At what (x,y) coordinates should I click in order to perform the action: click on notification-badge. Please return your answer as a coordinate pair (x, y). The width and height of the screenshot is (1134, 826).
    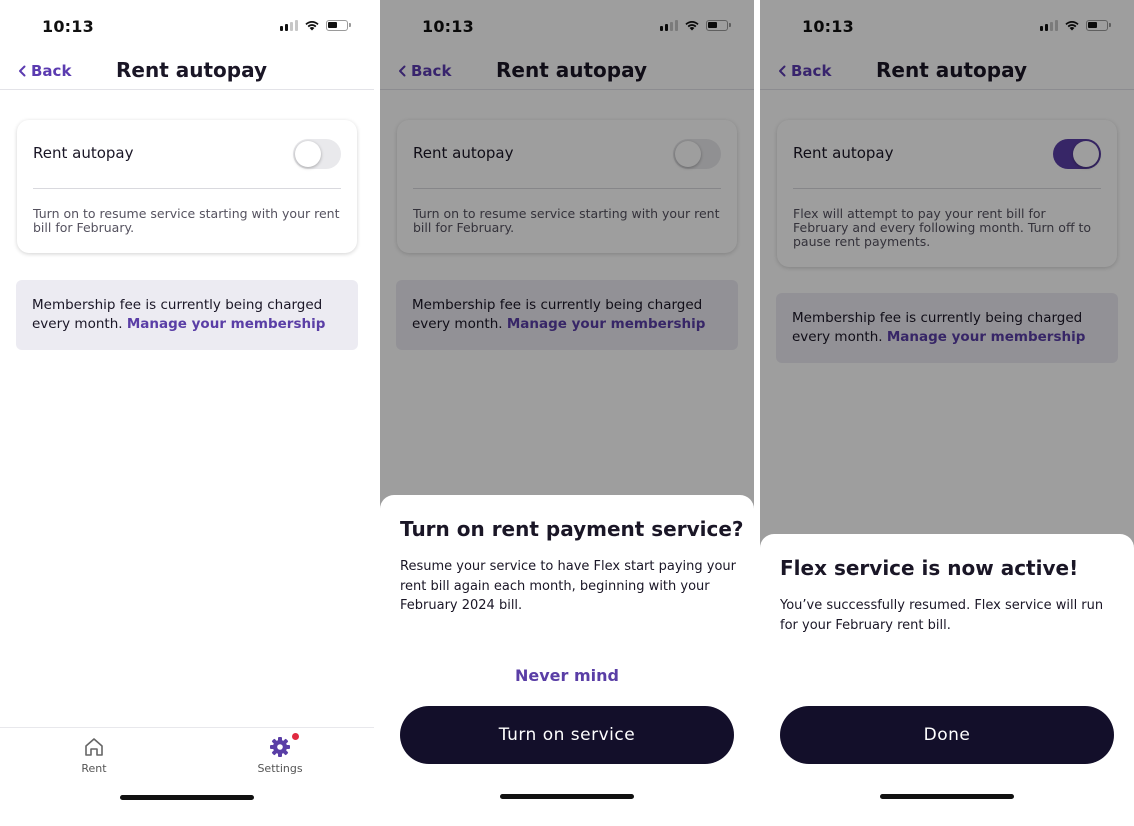
    Looking at the image, I should click on (295, 736).